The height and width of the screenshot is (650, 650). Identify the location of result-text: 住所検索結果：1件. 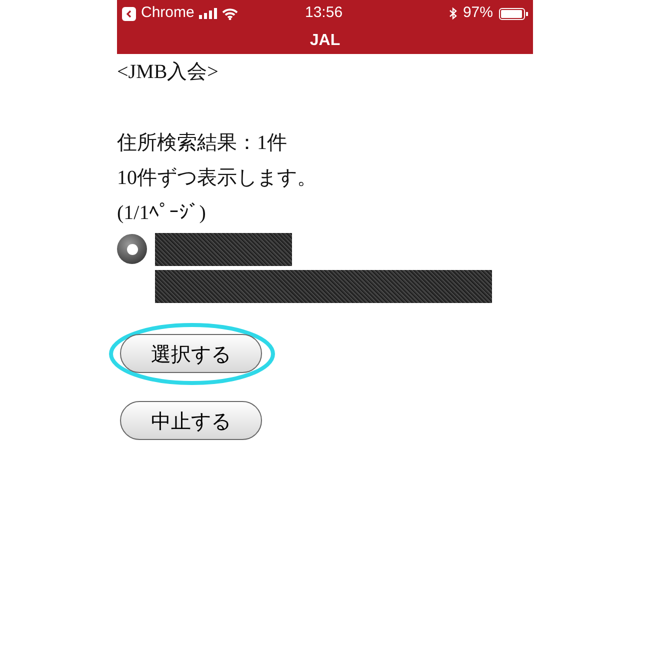
(202, 143).